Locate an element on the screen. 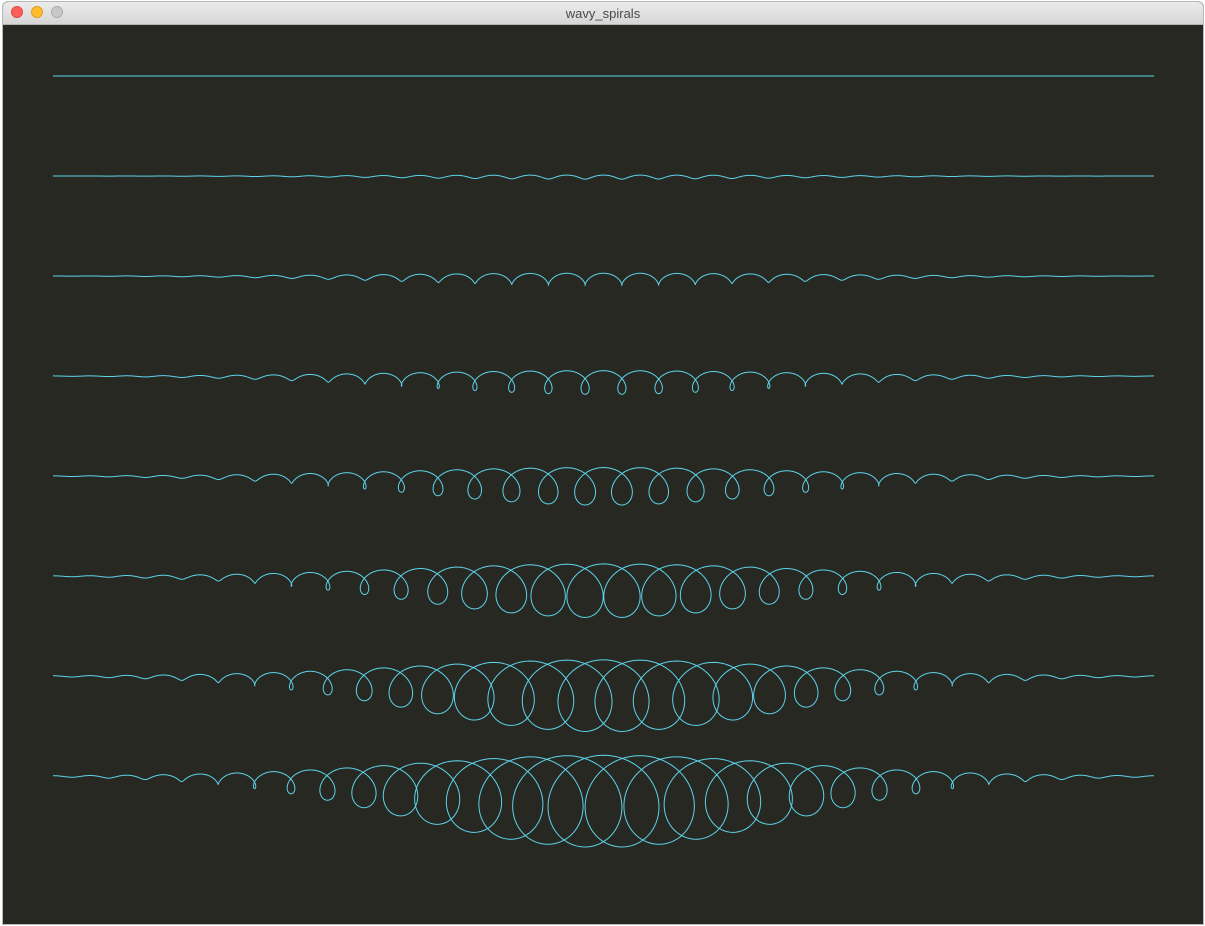 Image resolution: width=1205 pixels, height=926 pixels. window-title: wavy_spirals is located at coordinates (603, 13).